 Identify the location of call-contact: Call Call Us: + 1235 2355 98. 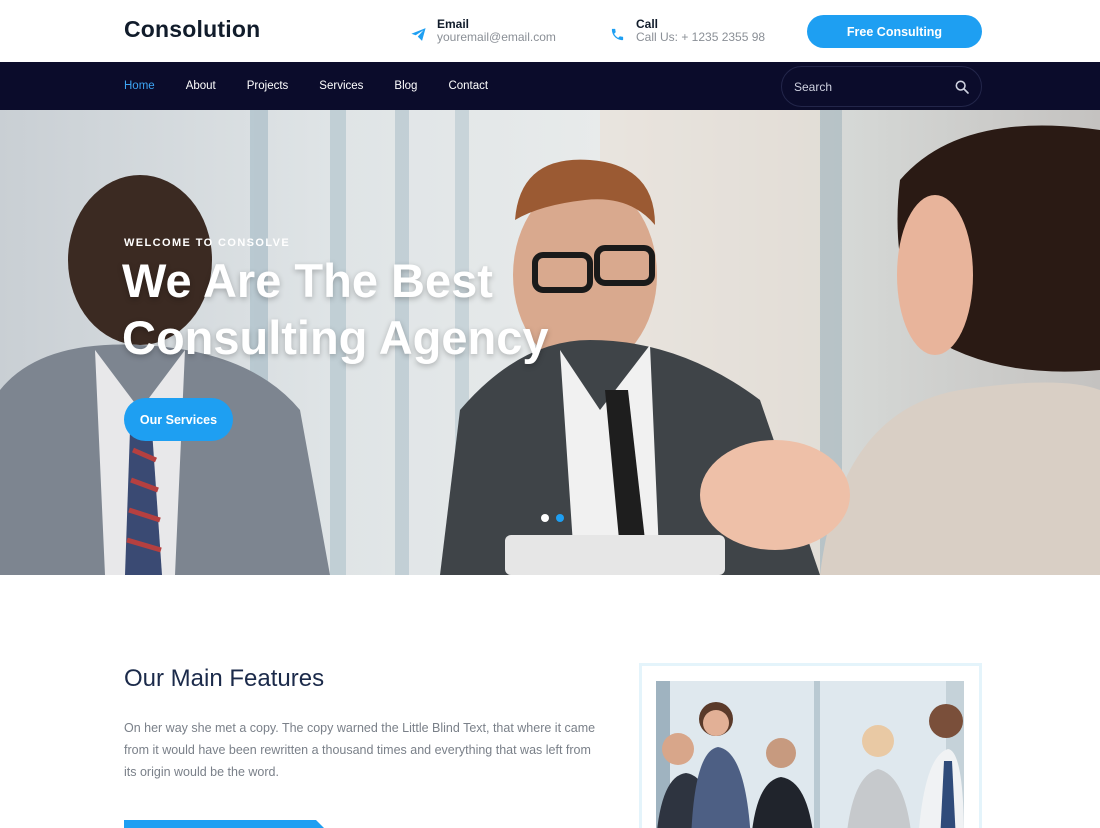
(686, 31).